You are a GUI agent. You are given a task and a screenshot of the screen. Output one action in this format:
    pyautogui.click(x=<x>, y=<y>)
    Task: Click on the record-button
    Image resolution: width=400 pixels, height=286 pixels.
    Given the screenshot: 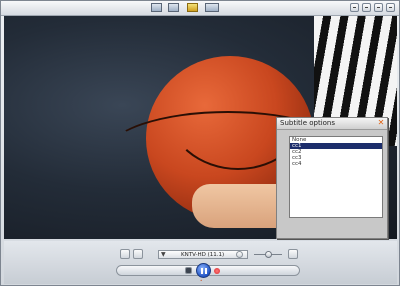 What is the action you would take?
    pyautogui.click(x=125, y=254)
    